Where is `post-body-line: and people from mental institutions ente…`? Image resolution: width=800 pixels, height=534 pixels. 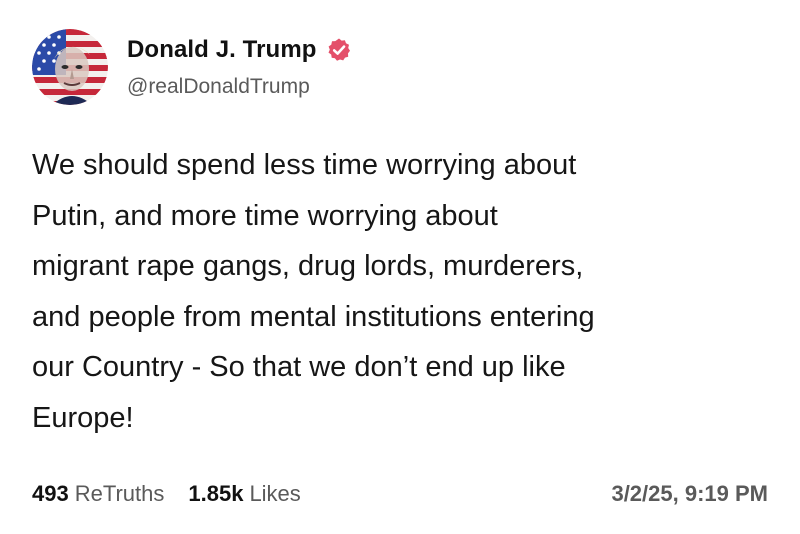
post-body-line: and people from mental institutions ente… is located at coordinates (313, 316).